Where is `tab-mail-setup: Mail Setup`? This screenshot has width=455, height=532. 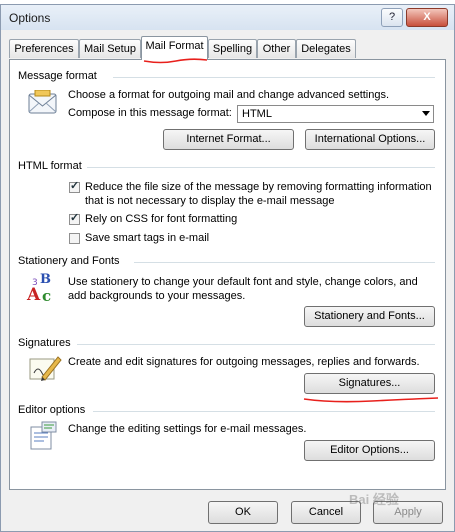 tab-mail-setup: Mail Setup is located at coordinates (110, 48).